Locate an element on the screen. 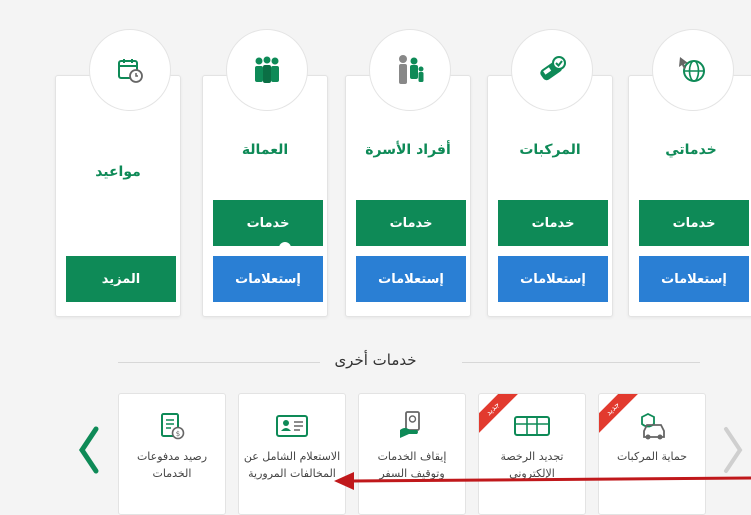  car-check-icon-circle is located at coordinates (552, 70).